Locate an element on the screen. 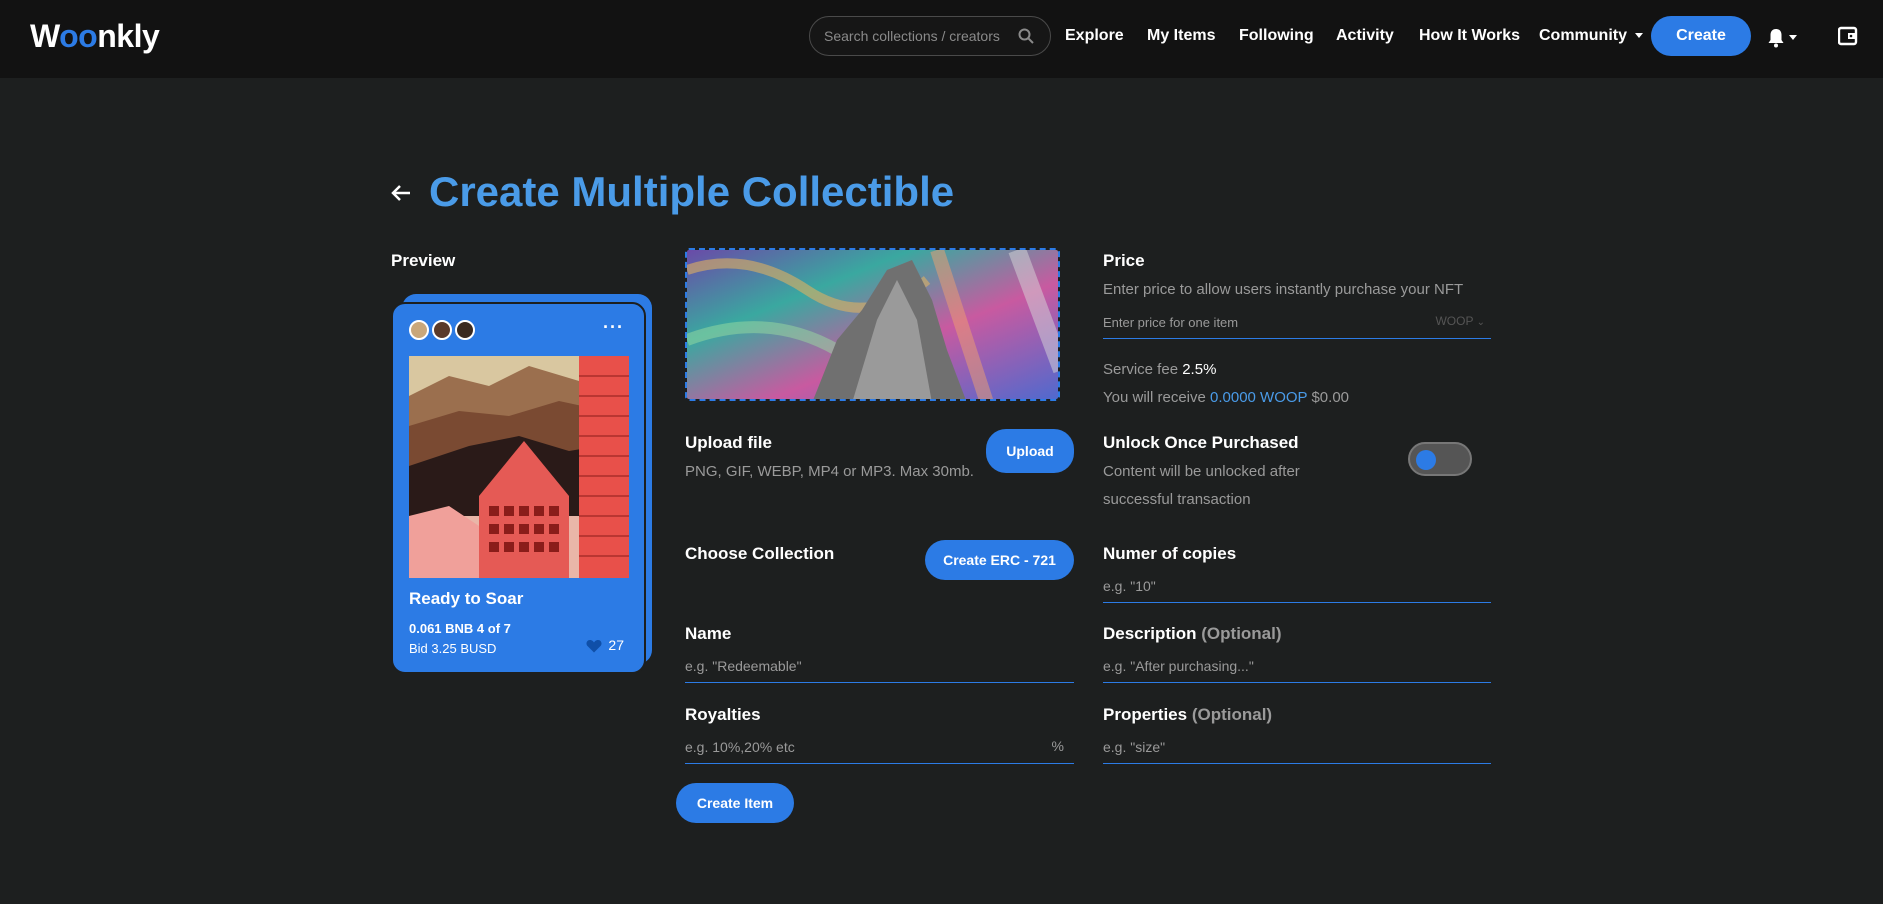 This screenshot has height=904, width=1883. percent-suffix: % is located at coordinates (1057, 746).